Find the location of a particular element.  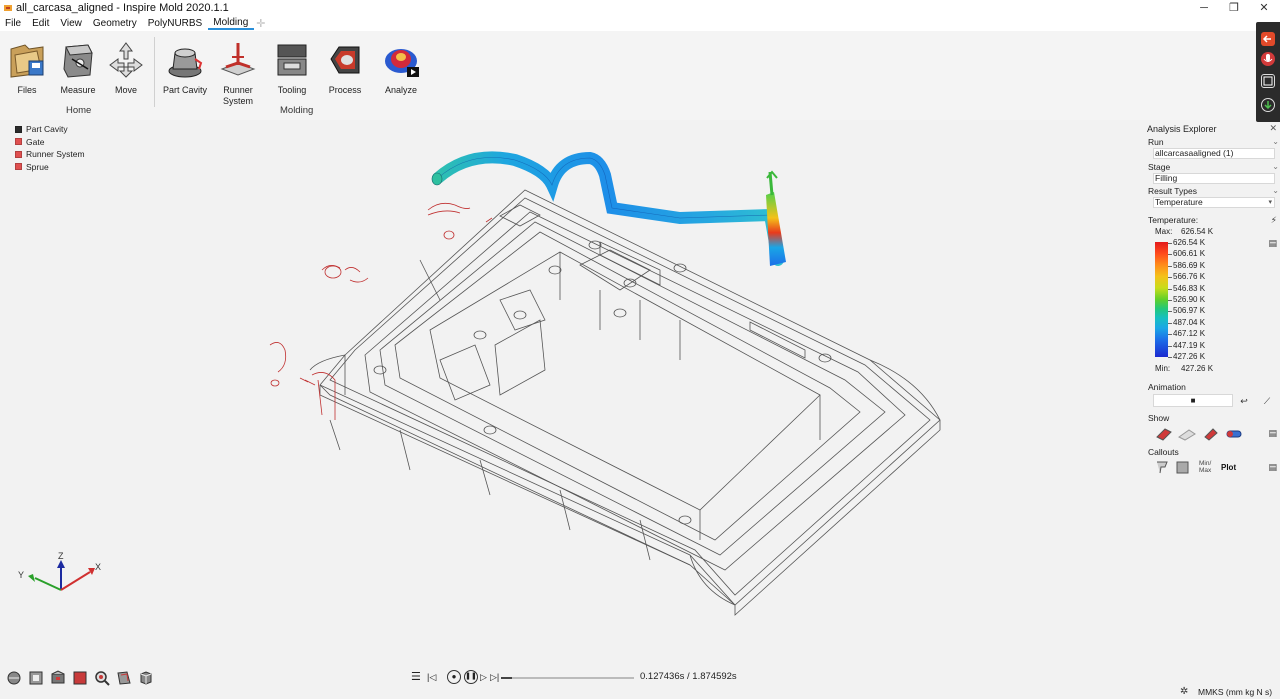

menu-polynurbs: PolyNURBS is located at coordinates (175, 23).